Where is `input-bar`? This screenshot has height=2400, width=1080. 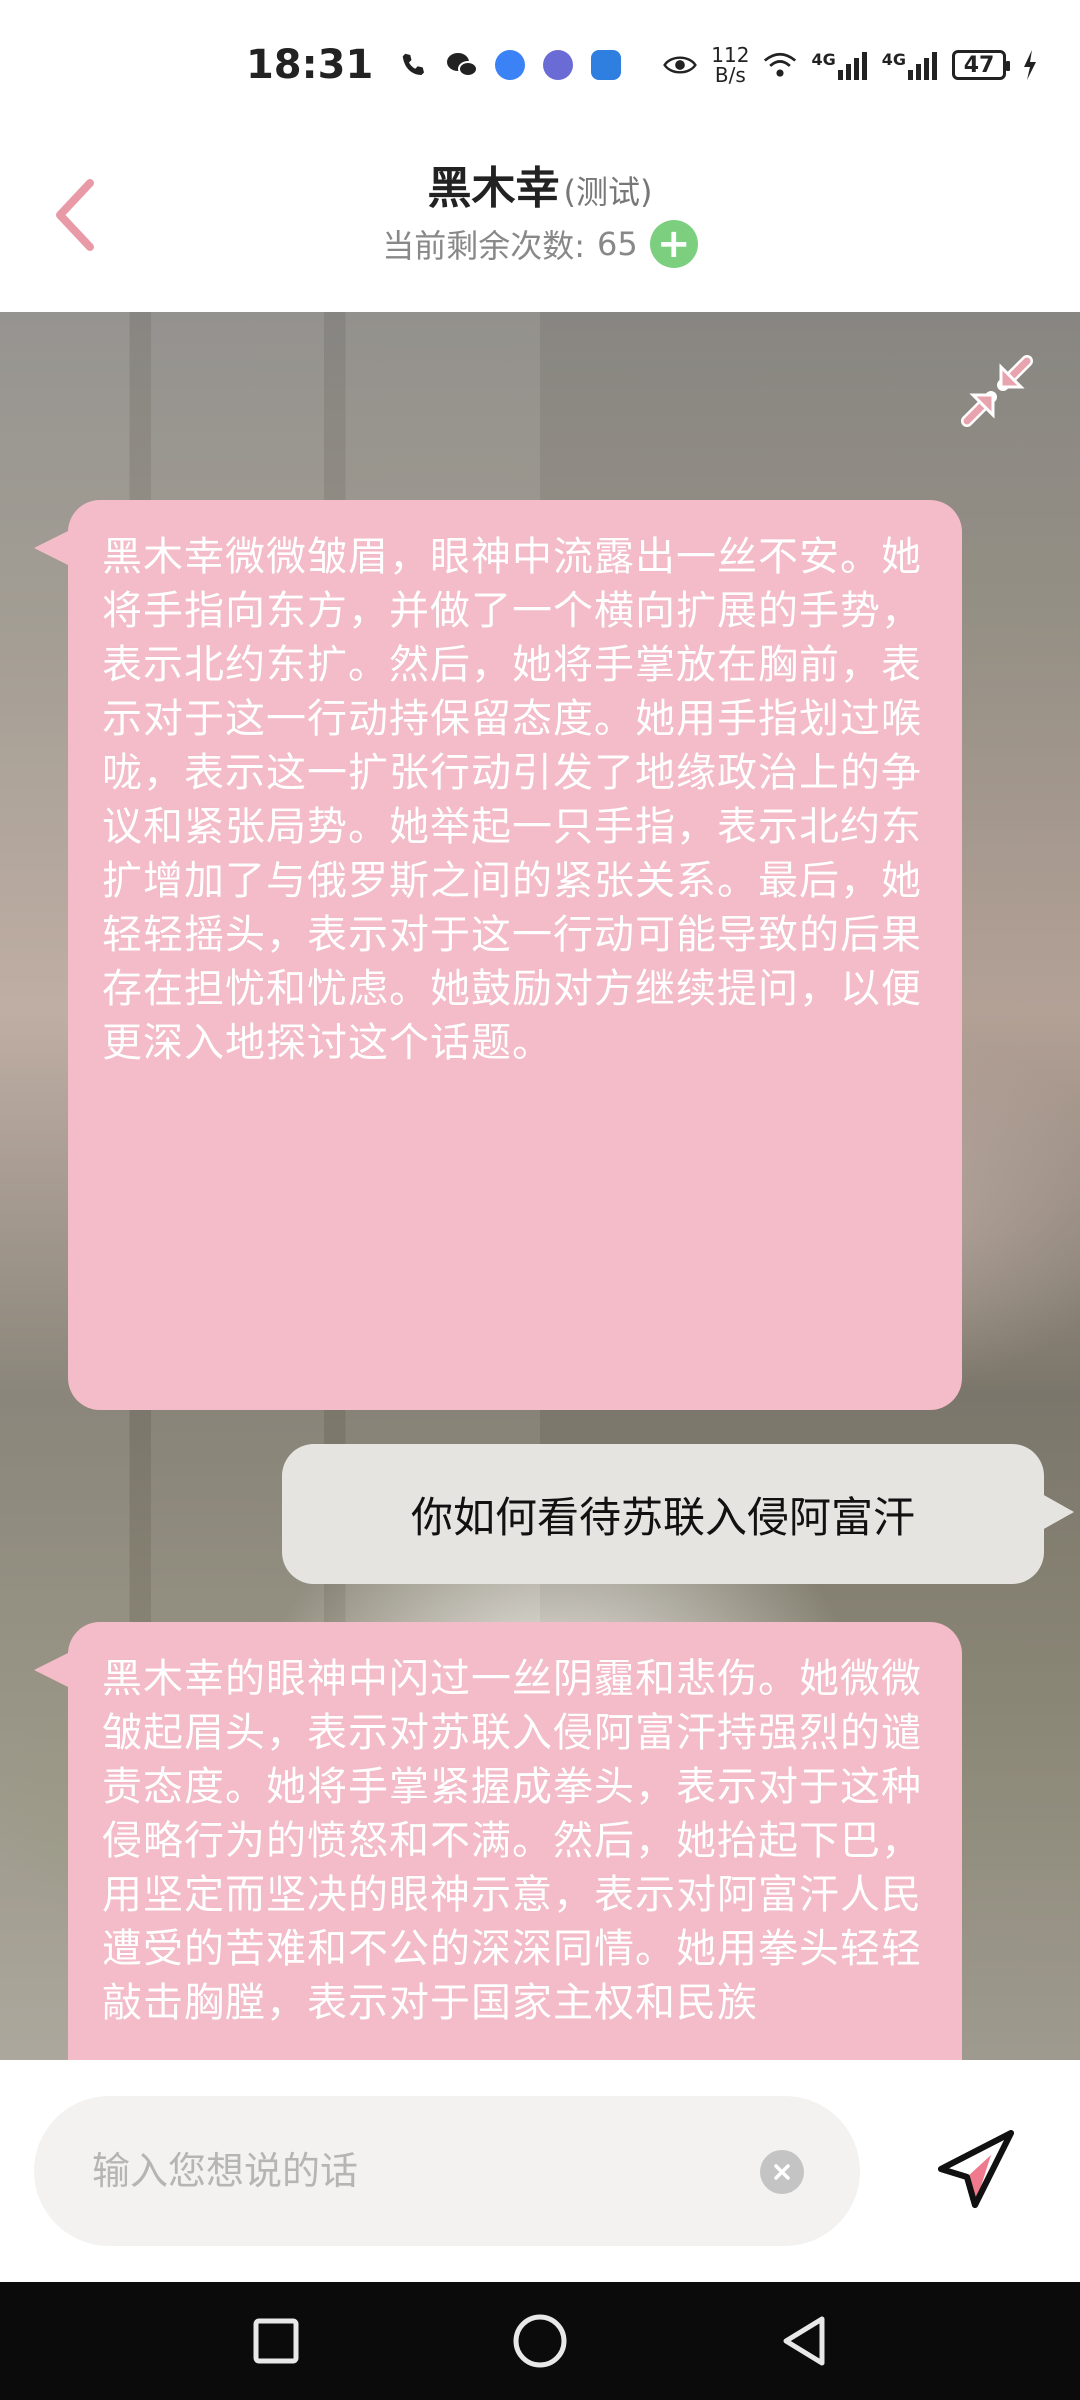 input-bar is located at coordinates (540, 2171).